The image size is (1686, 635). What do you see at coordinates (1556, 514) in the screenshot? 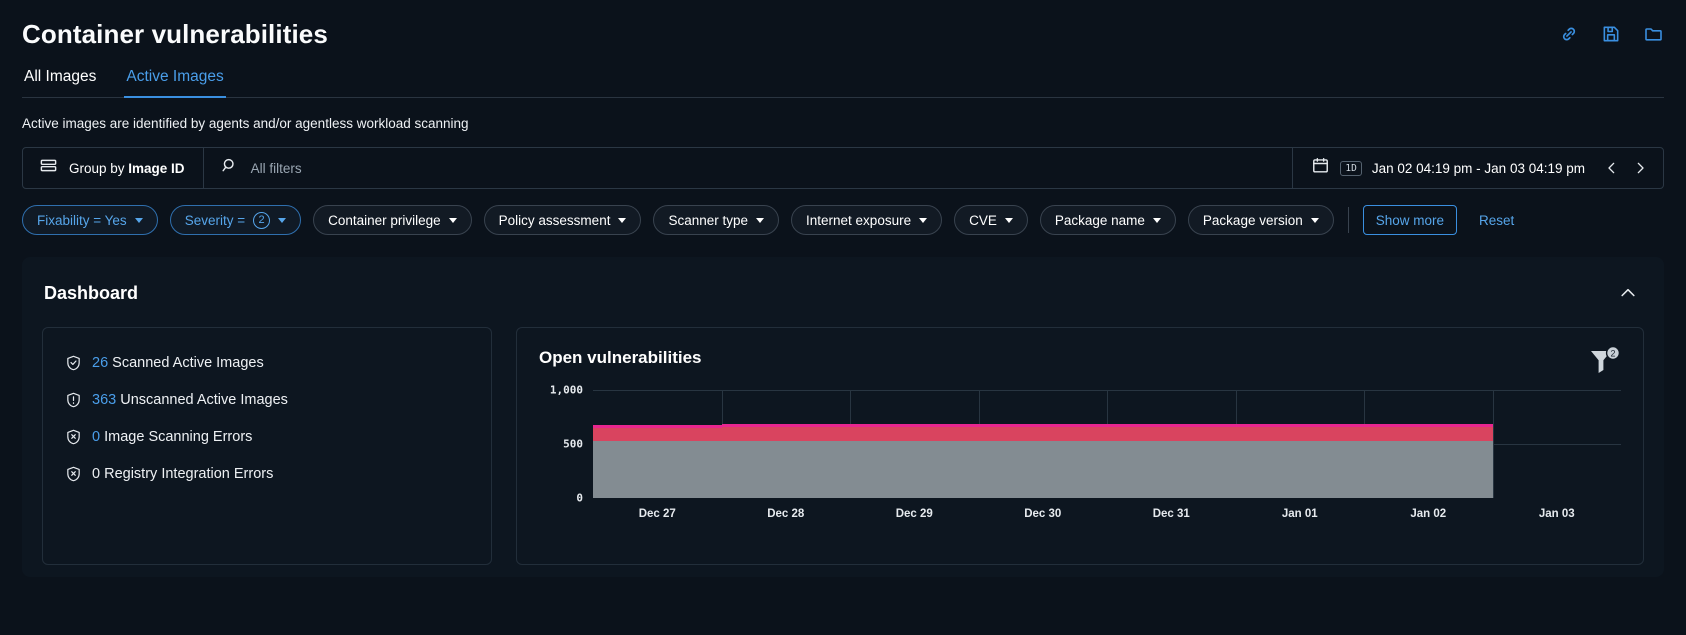
I see `x-tick-label: Jan 03` at bounding box center [1556, 514].